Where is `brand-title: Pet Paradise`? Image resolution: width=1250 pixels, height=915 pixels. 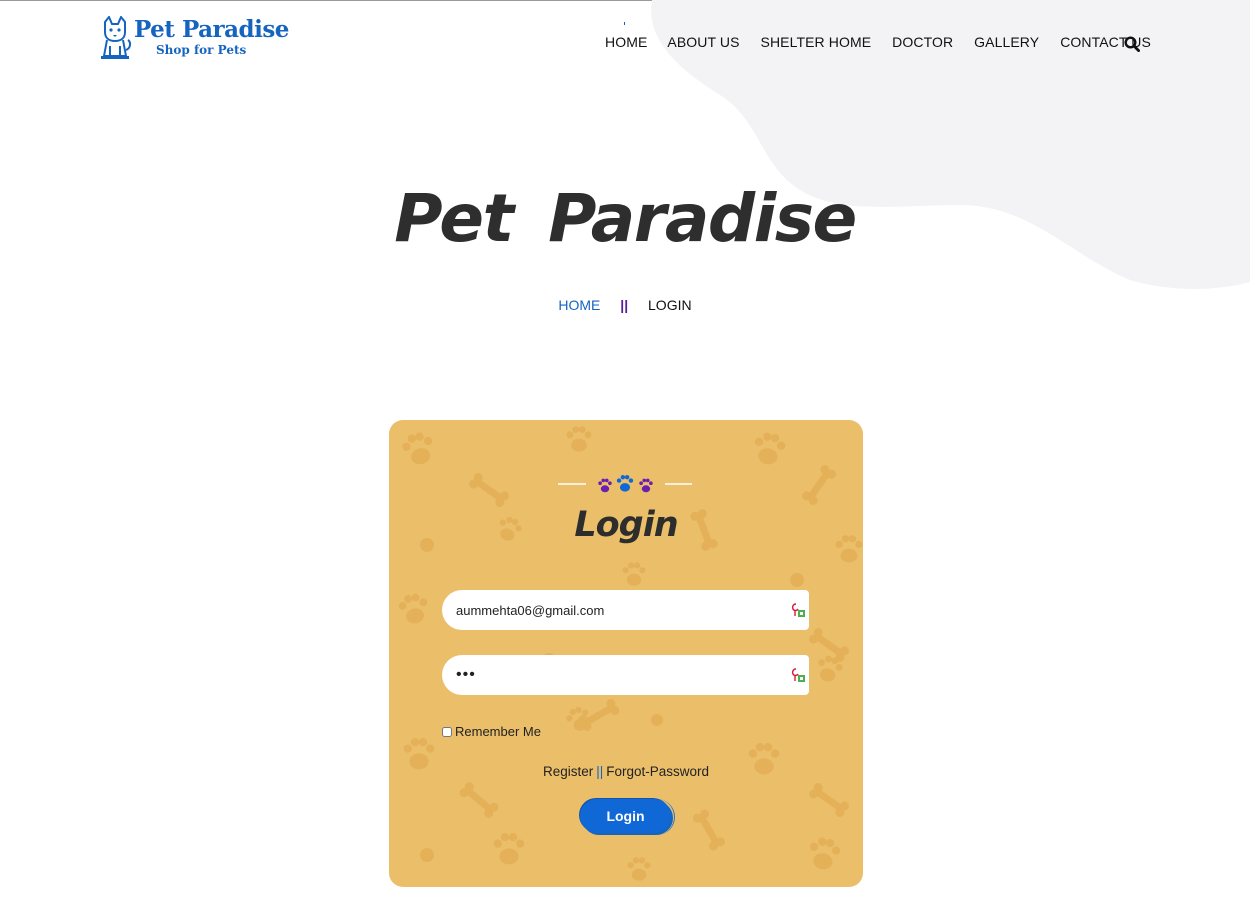 brand-title: Pet Paradise is located at coordinates (211, 29).